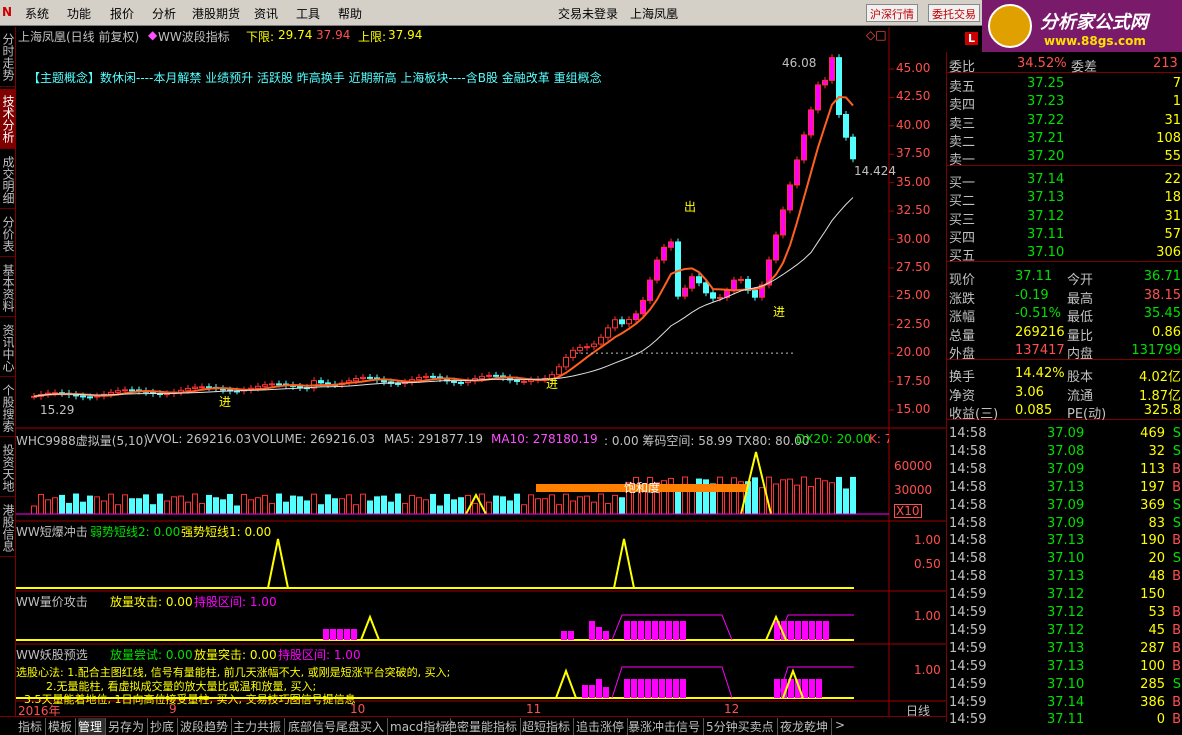 This screenshot has height=735, width=1182. I want to click on ask-label: 卖一, so click(962, 161).